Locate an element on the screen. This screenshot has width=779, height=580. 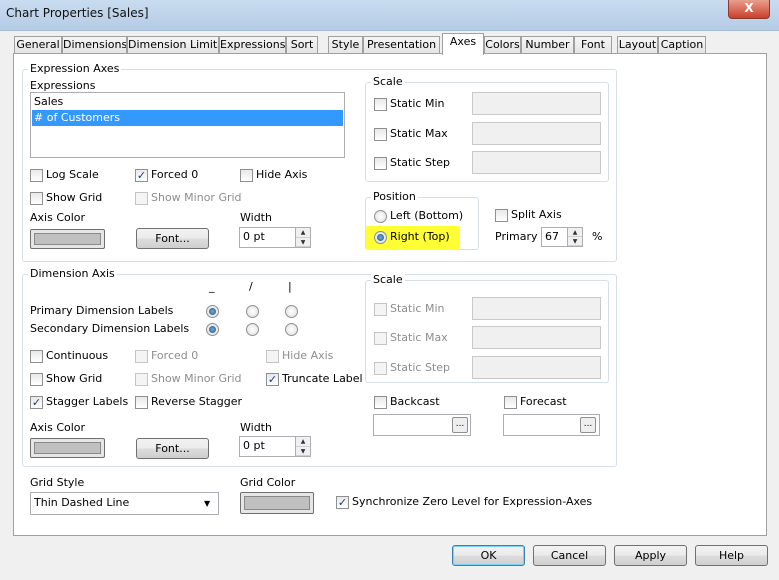
tab-caption: Caption is located at coordinates (682, 45).